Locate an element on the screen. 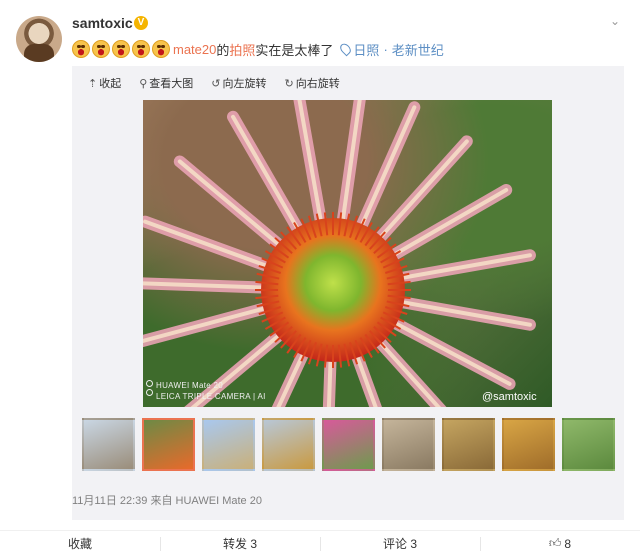 The height and width of the screenshot is (556, 640). like-count: 8 is located at coordinates (568, 543).